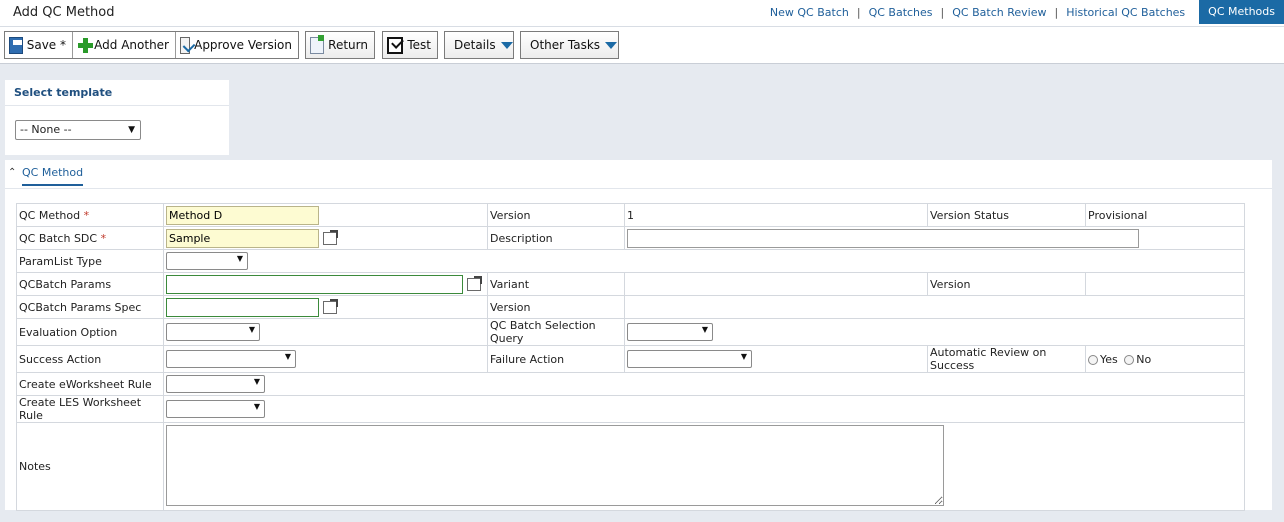 The image size is (1284, 522). Describe the element at coordinates (776, 359) in the screenshot. I see `failure-action-cell` at that location.